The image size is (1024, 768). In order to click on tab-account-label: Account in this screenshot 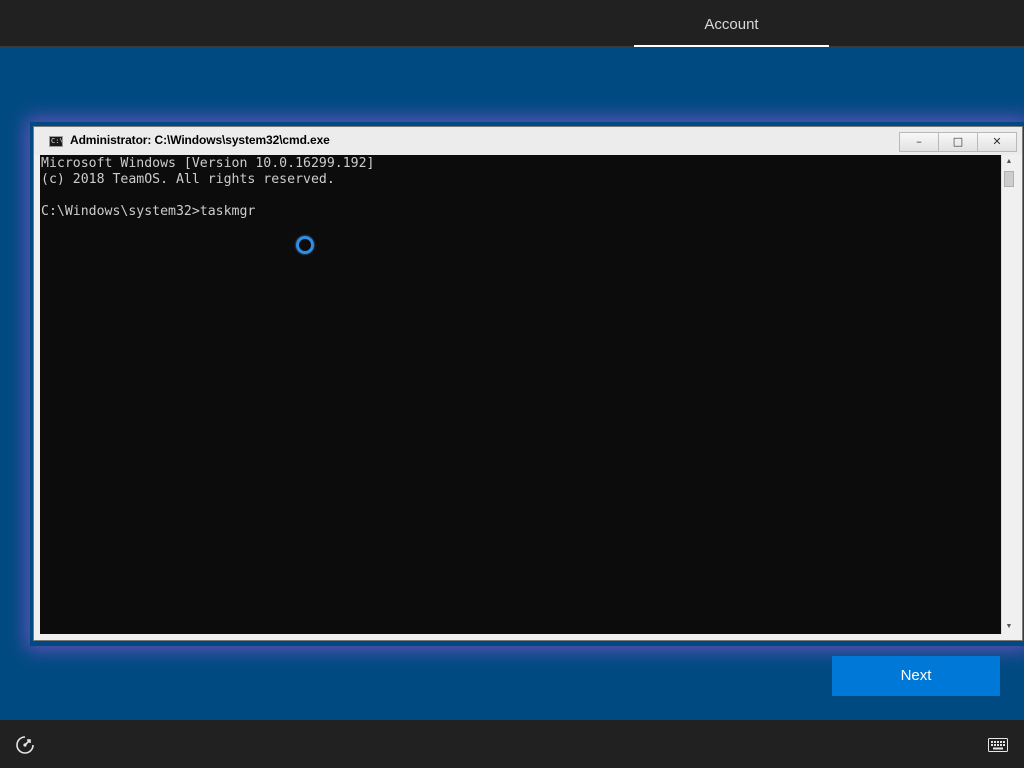, I will do `click(731, 24)`.